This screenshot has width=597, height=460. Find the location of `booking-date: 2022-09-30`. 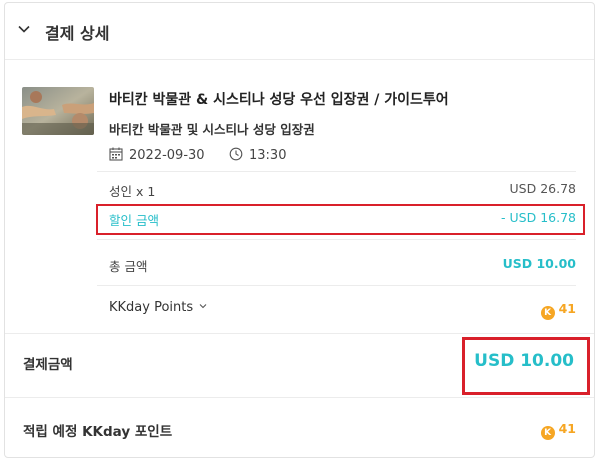

booking-date: 2022-09-30 is located at coordinates (167, 155).